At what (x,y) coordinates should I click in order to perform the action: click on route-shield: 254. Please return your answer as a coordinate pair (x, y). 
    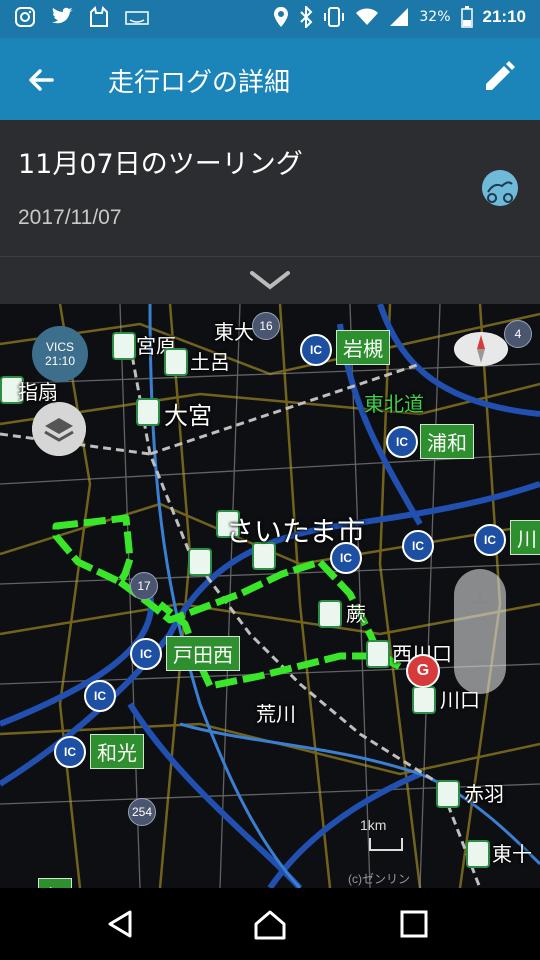
    Looking at the image, I should click on (142, 812).